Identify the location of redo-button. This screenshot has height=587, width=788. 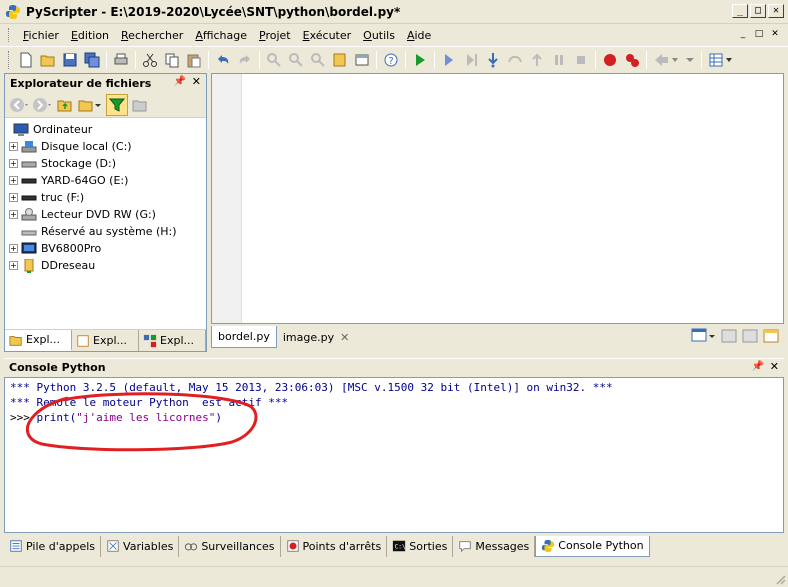
(245, 60).